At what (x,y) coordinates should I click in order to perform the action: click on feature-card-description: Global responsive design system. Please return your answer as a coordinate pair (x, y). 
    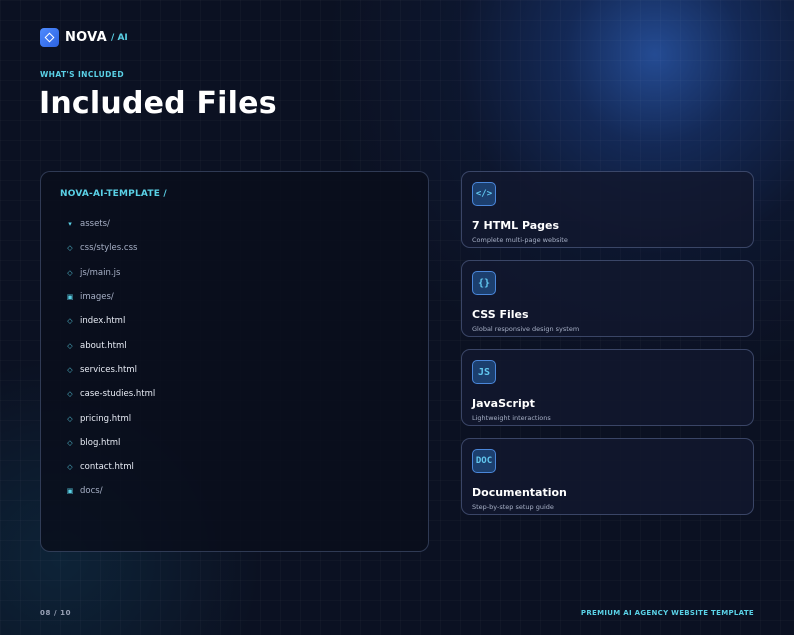
    Looking at the image, I should click on (526, 329).